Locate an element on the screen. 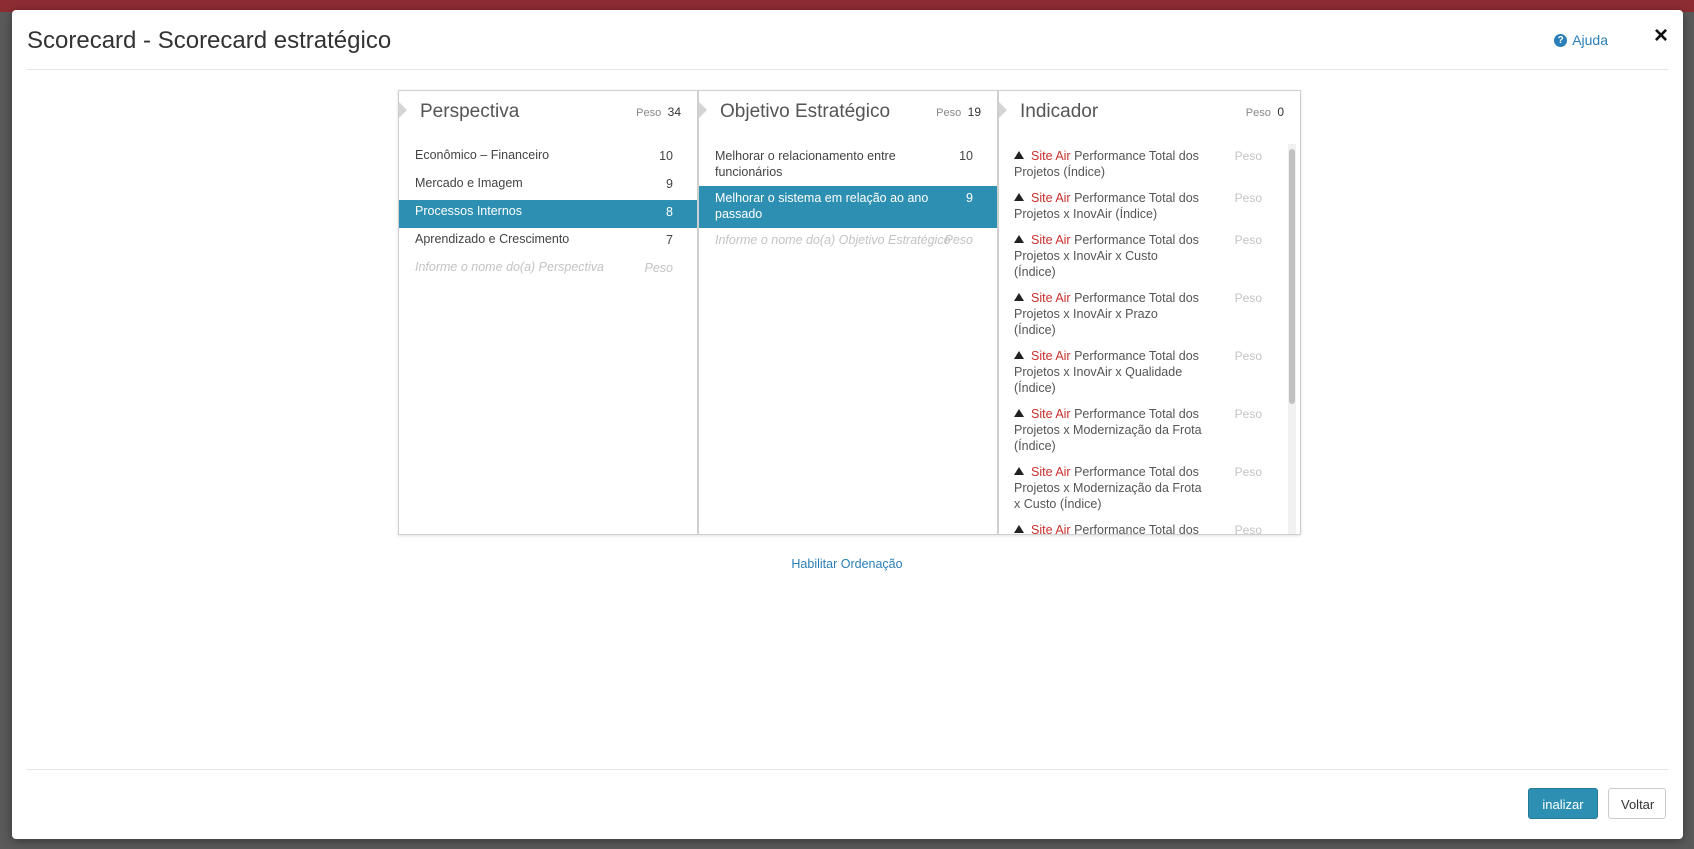 This screenshot has width=1694, height=849. objetivo-header: Objetivo Estratégico Peso 19 is located at coordinates (848, 116).